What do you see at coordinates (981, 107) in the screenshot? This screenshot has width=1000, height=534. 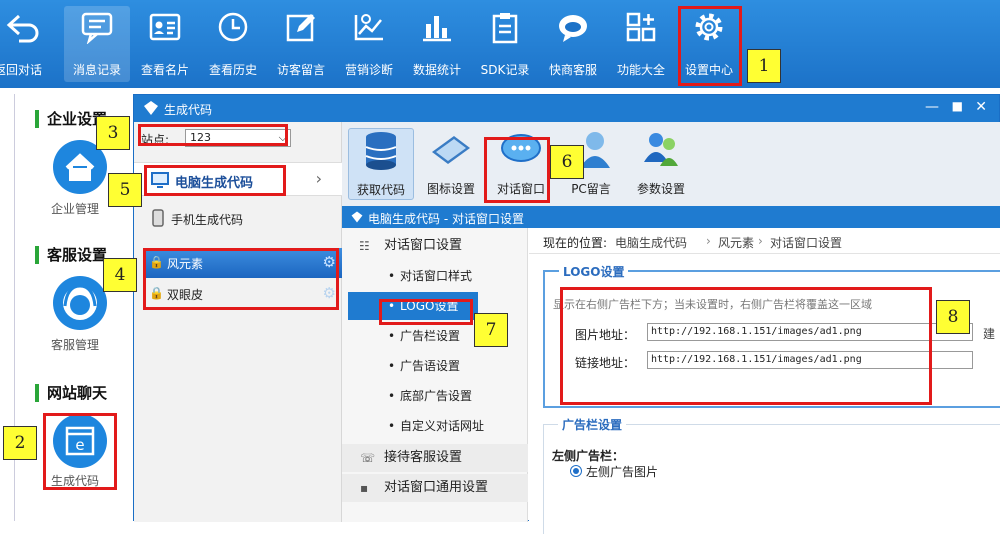 I see `close-button: ✕` at bounding box center [981, 107].